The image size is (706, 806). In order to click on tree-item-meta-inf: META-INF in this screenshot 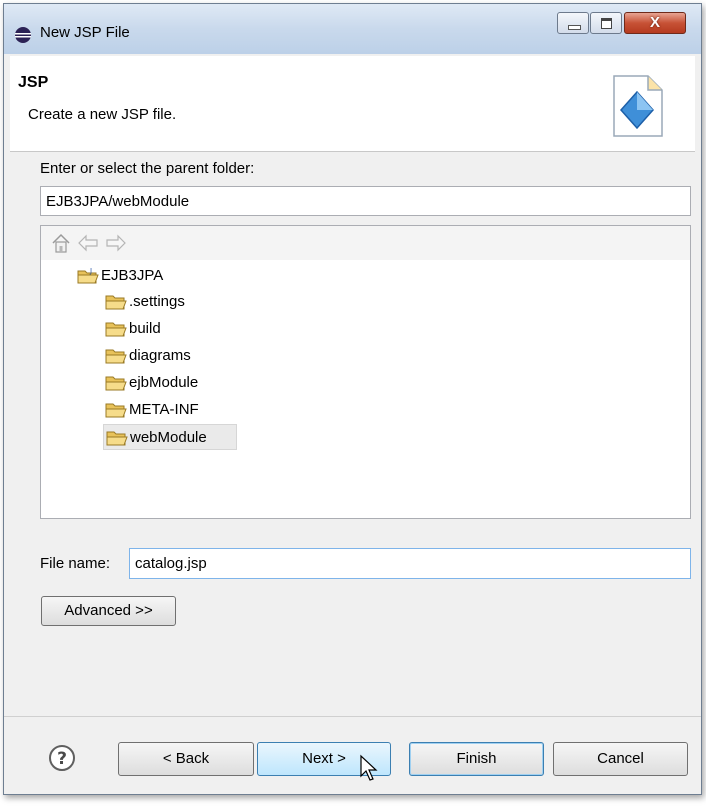, I will do `click(173, 410)`.